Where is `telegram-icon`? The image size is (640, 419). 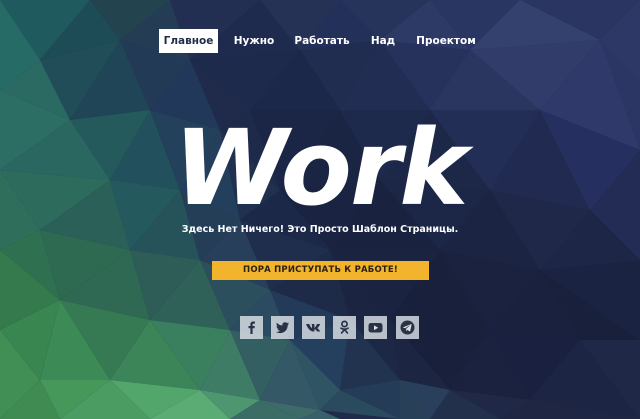
telegram-icon is located at coordinates (407, 327).